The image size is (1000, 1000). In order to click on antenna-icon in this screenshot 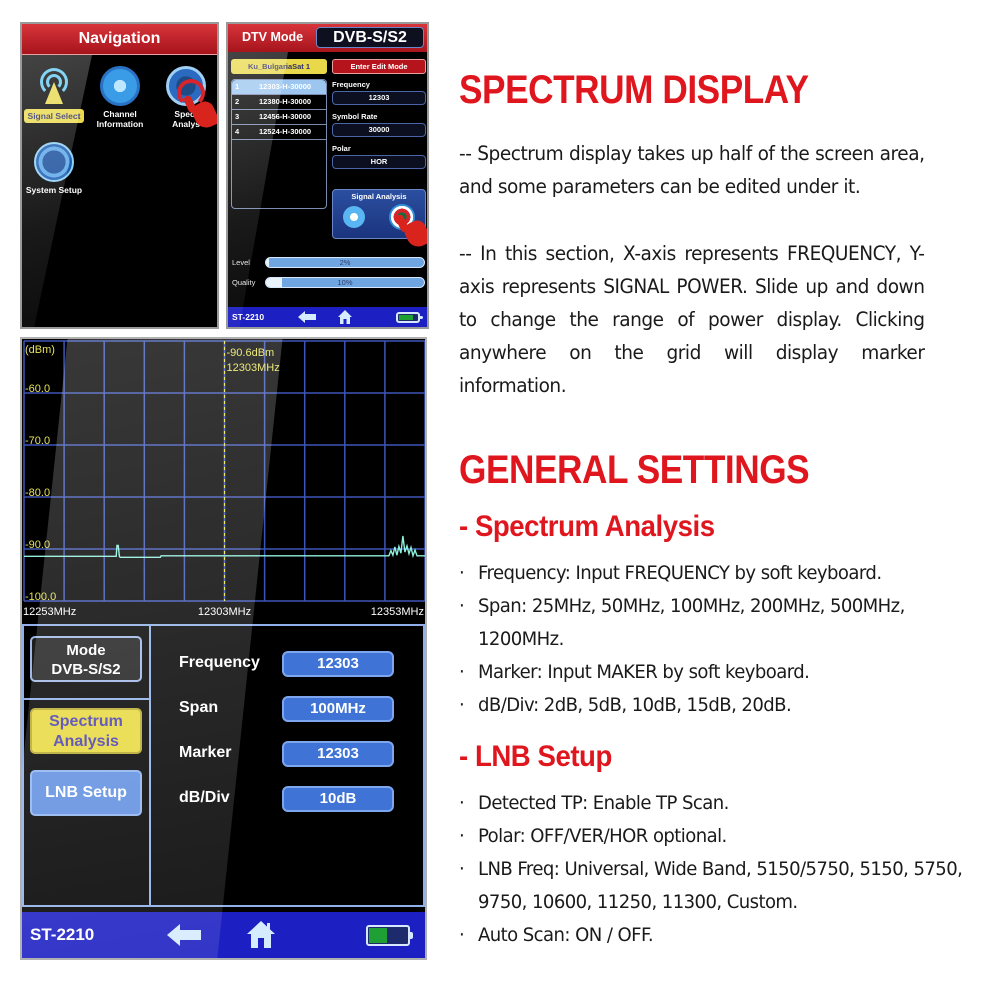, I will do `click(54, 86)`.